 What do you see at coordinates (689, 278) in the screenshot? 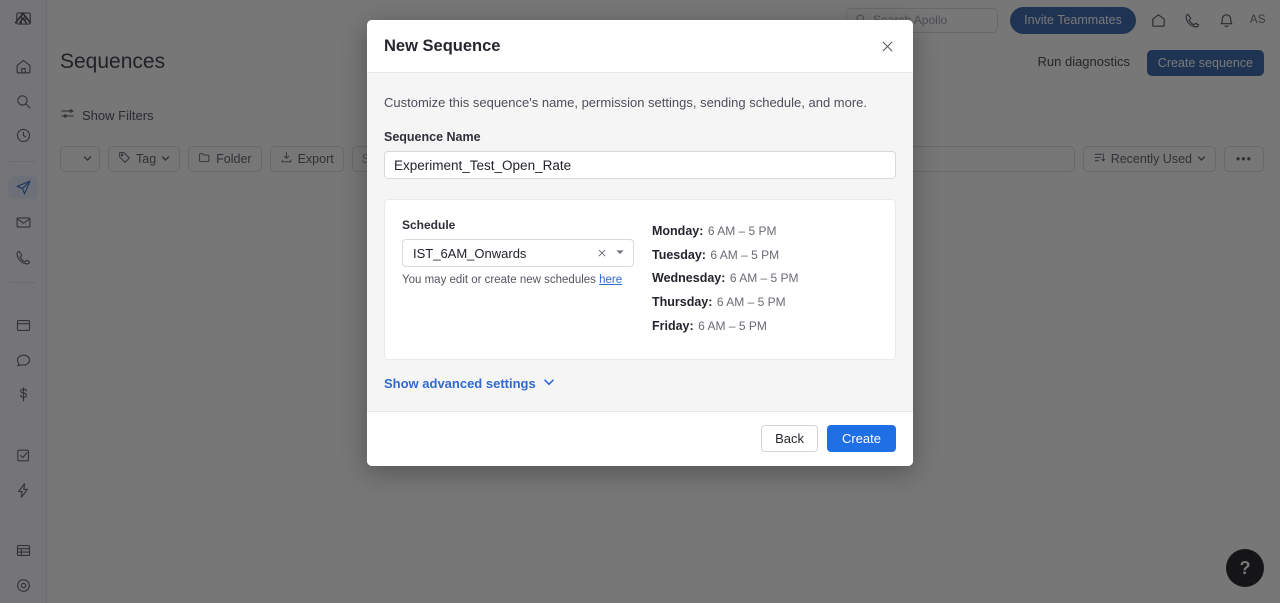
I see `day-name: Wednesday:` at bounding box center [689, 278].